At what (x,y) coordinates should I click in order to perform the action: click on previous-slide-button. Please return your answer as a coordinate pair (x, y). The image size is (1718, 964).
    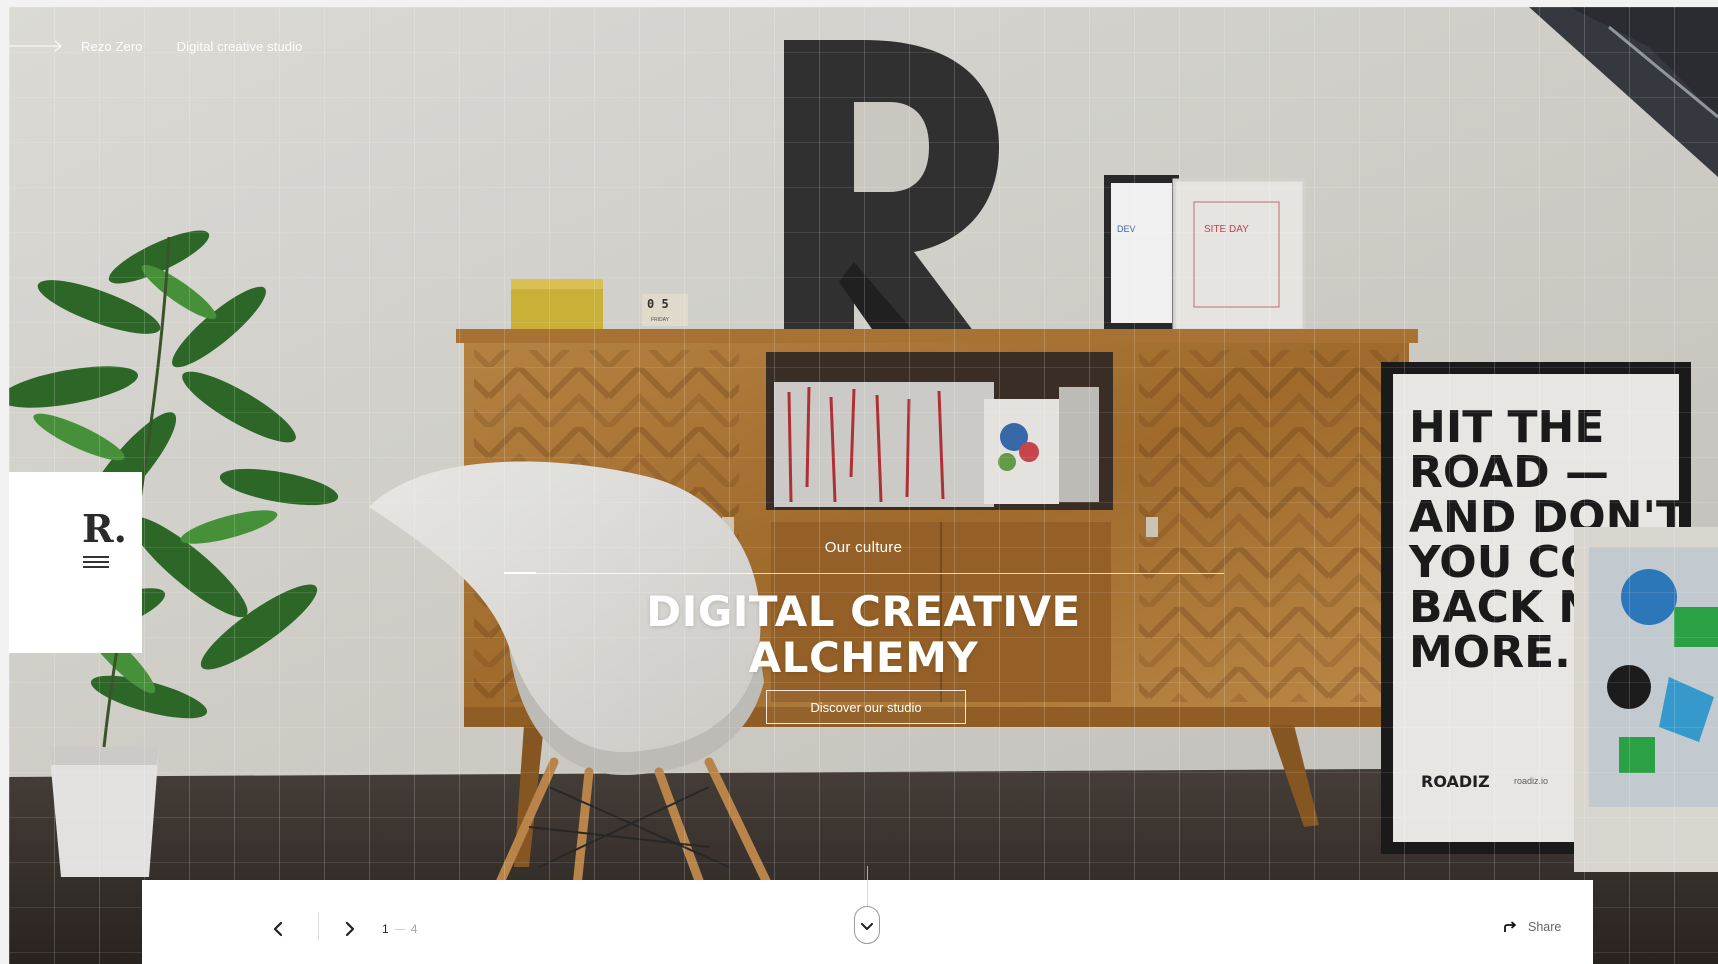
    Looking at the image, I should click on (279, 929).